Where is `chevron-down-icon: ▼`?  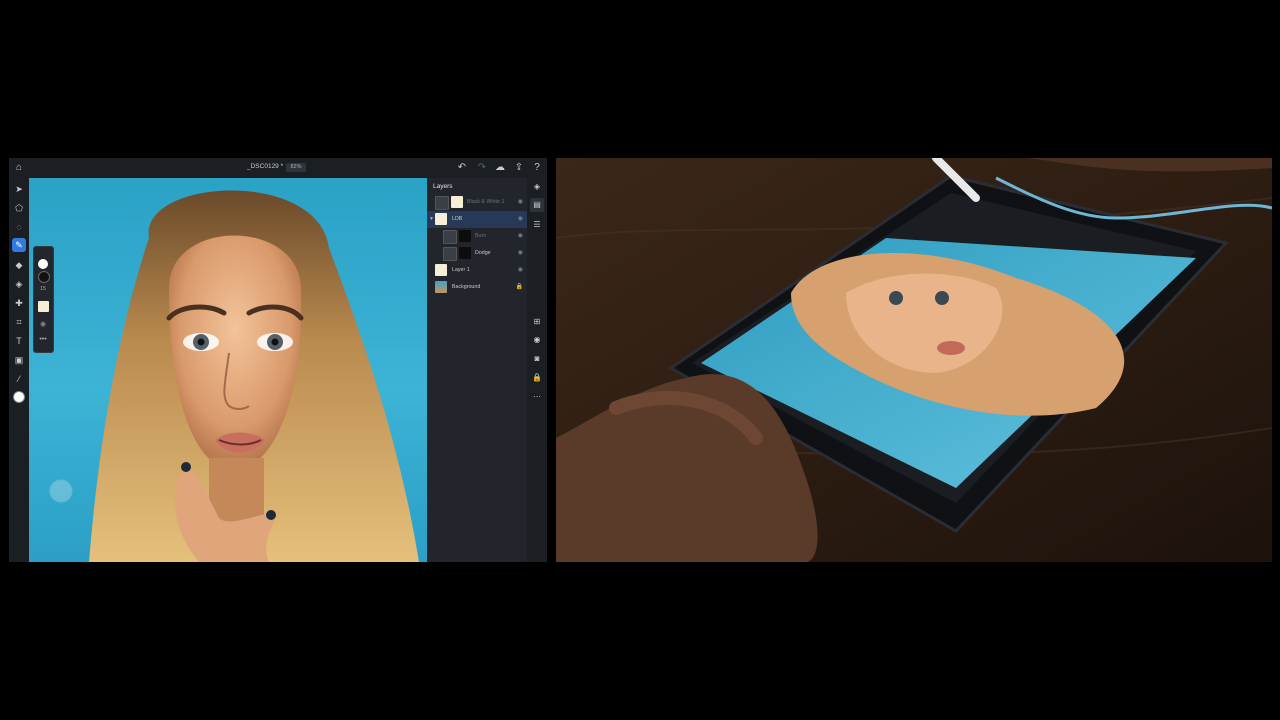
chevron-down-icon: ▼ is located at coordinates (431, 219).